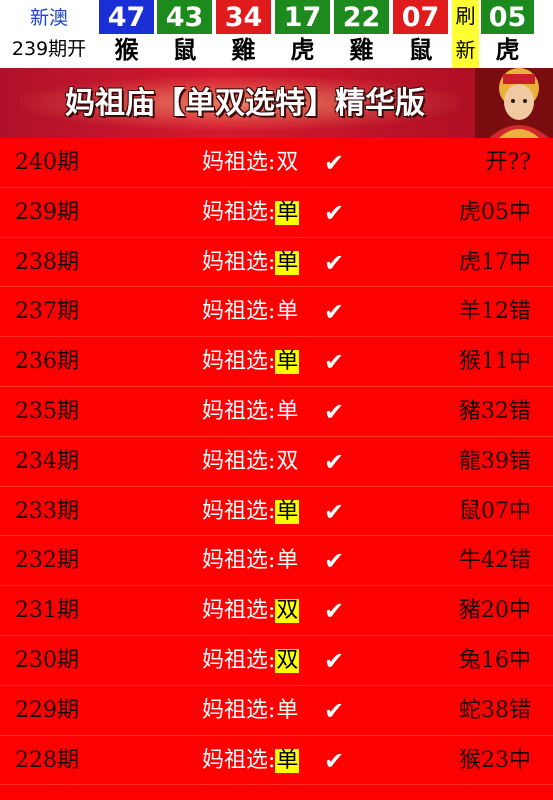  I want to click on period-label: 240期, so click(47, 162).